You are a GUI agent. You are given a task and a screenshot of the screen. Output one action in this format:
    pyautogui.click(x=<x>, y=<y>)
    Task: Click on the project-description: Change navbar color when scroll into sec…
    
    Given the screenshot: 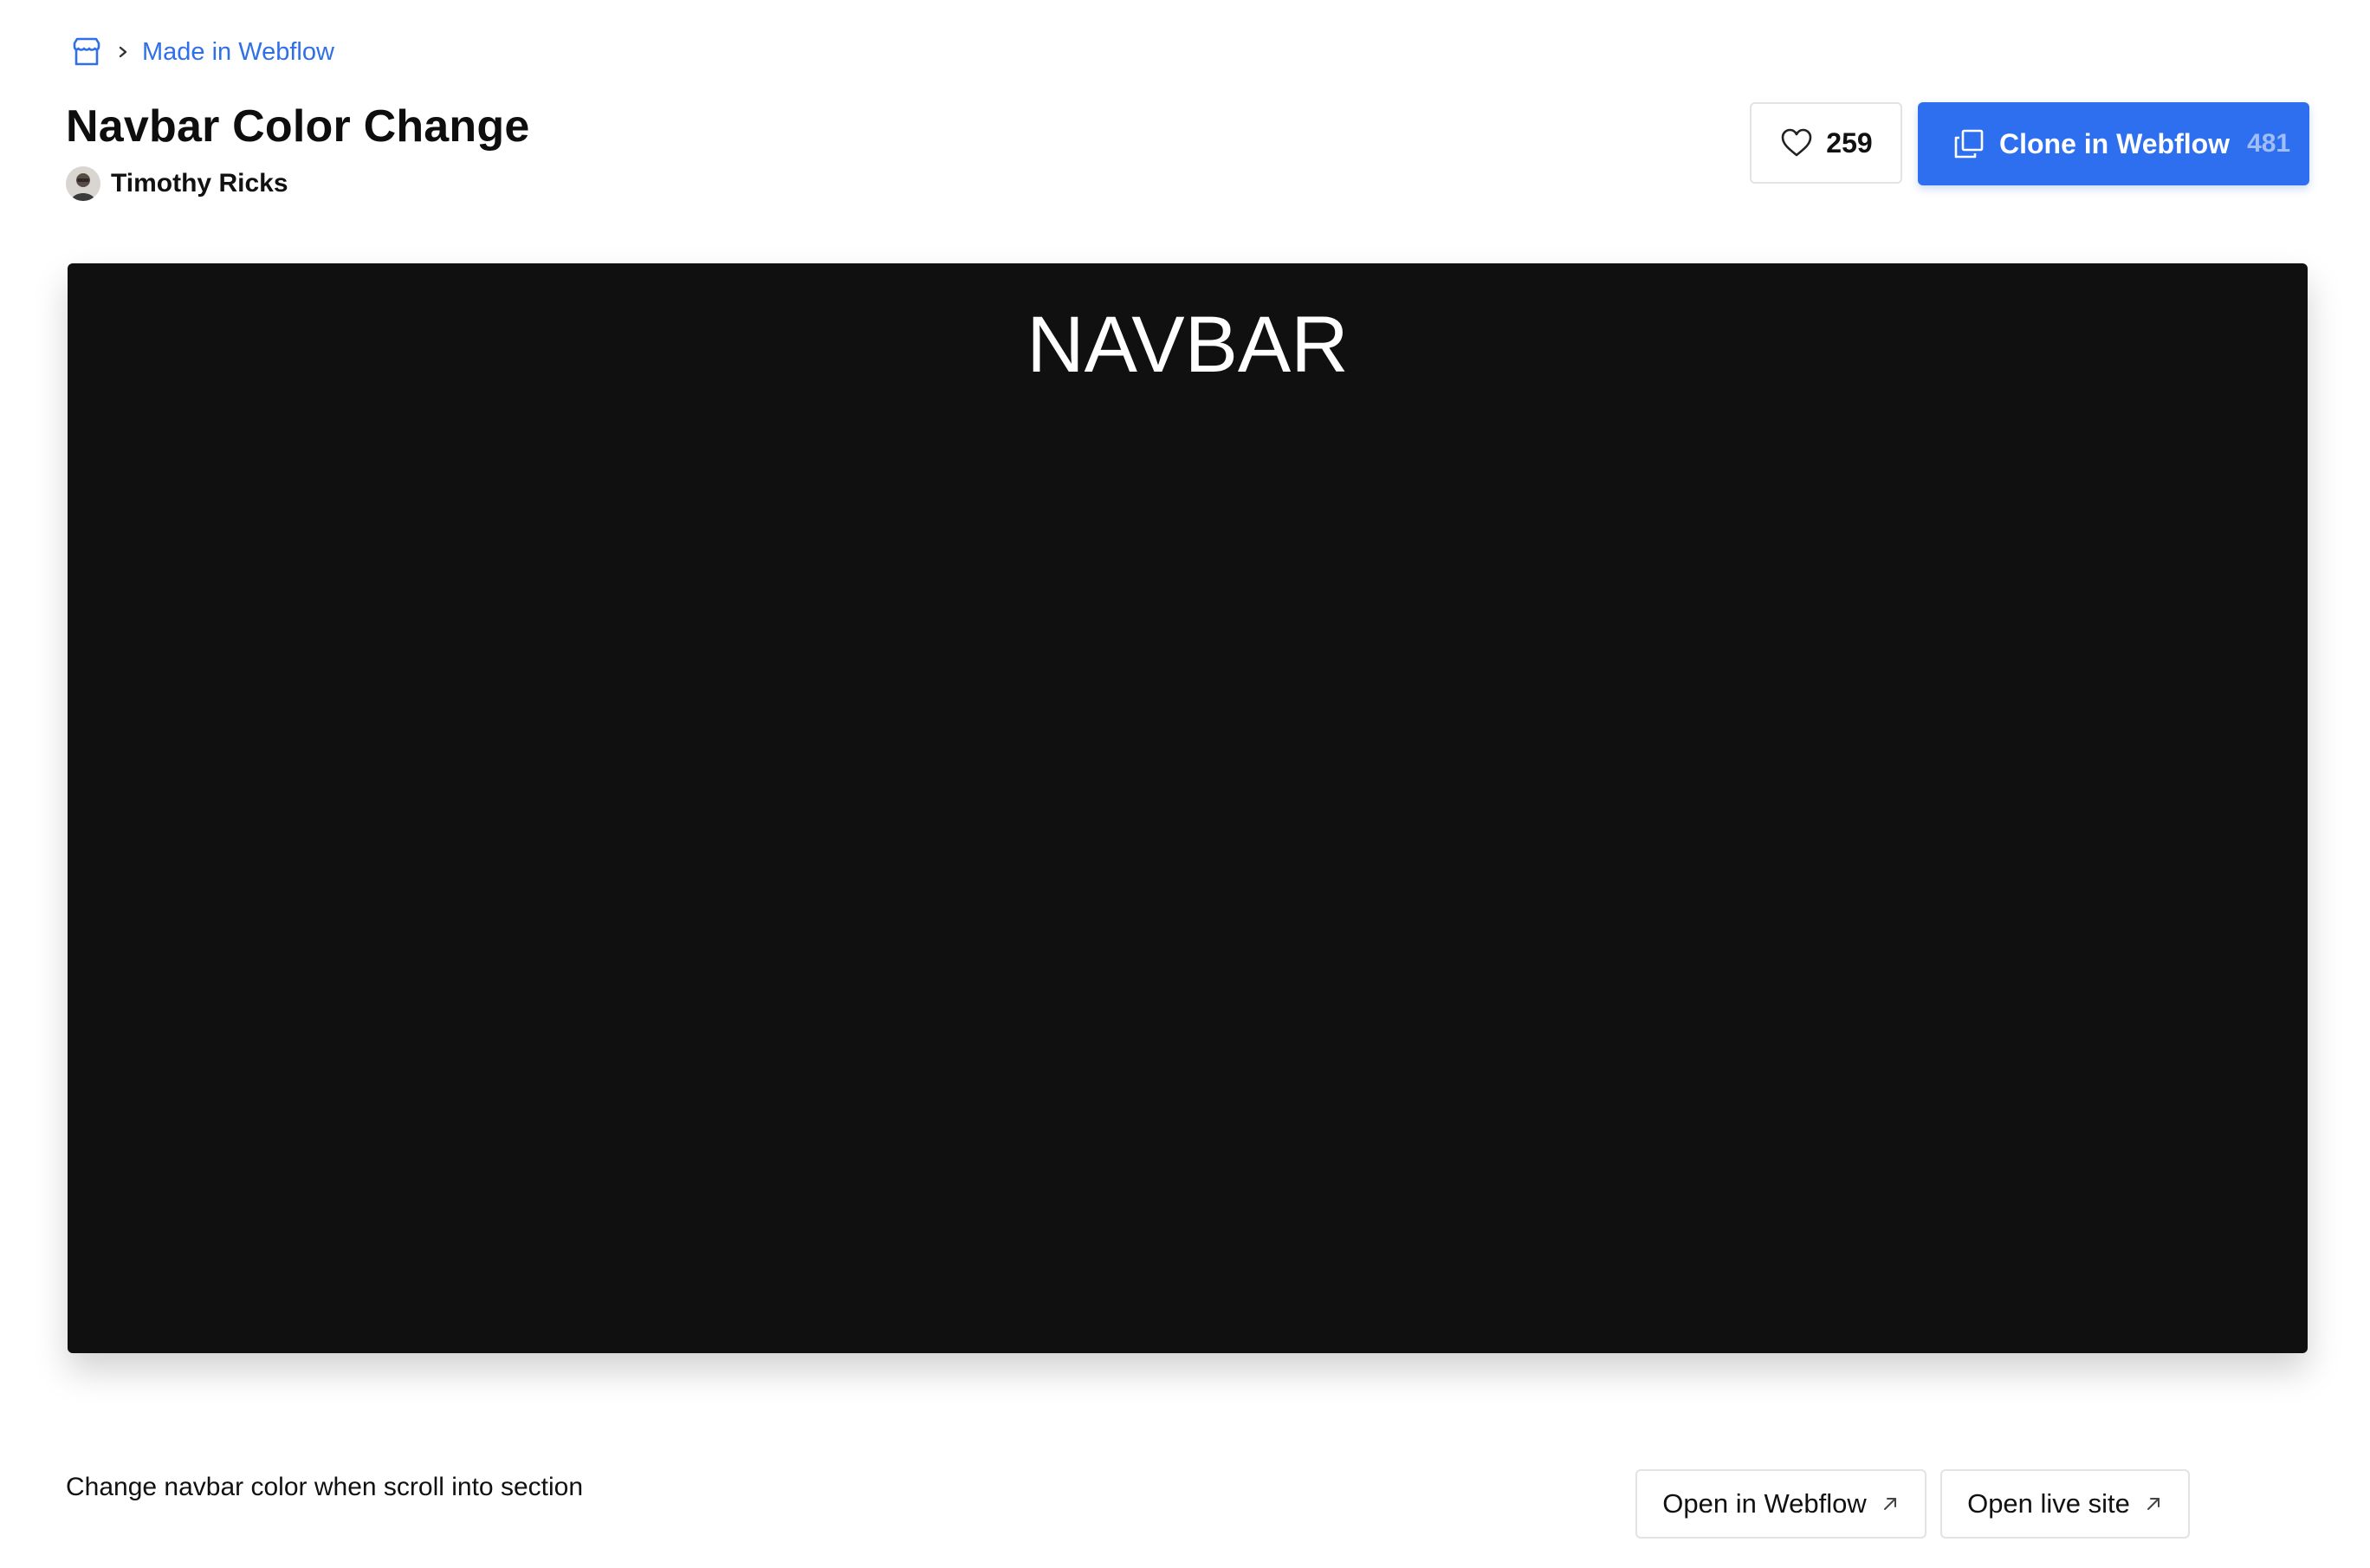 What is the action you would take?
    pyautogui.click(x=324, y=1487)
    